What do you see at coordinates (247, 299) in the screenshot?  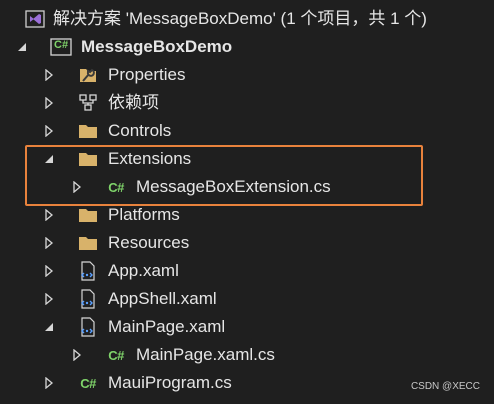 I see `tree-item-appshell-xaml: AppShell.xaml` at bounding box center [247, 299].